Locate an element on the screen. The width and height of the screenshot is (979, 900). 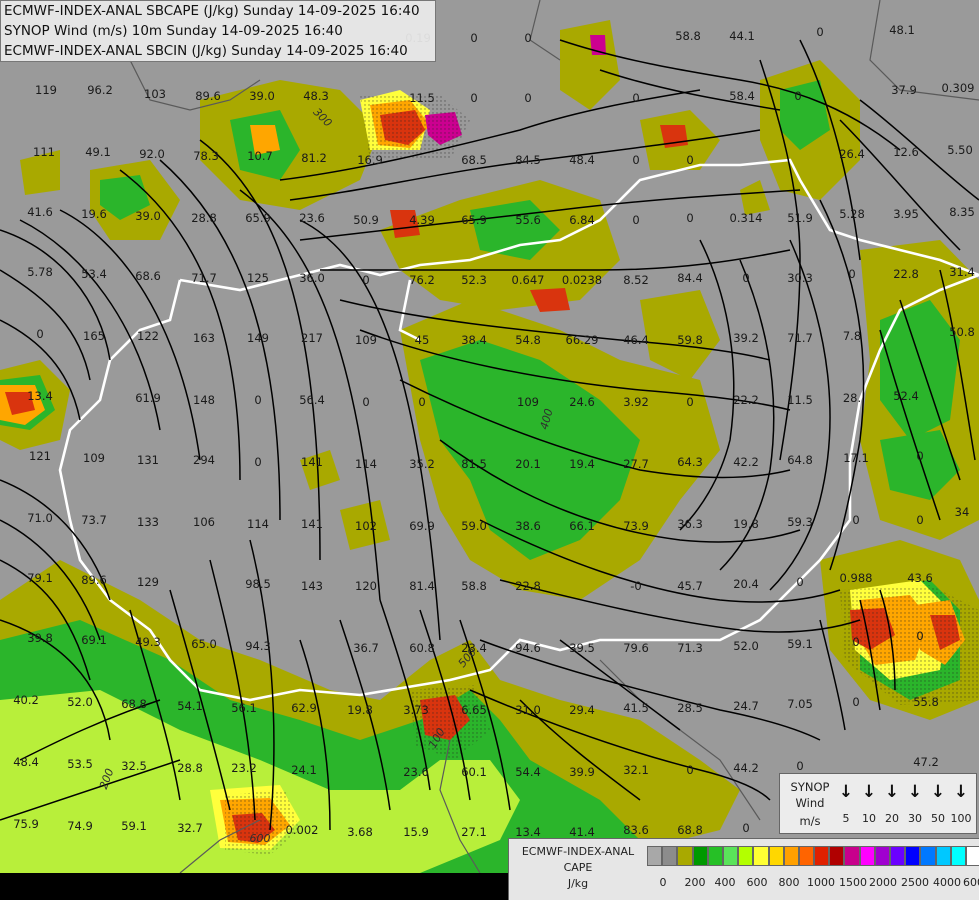
station-value: 36.3 is located at coordinates (690, 524).